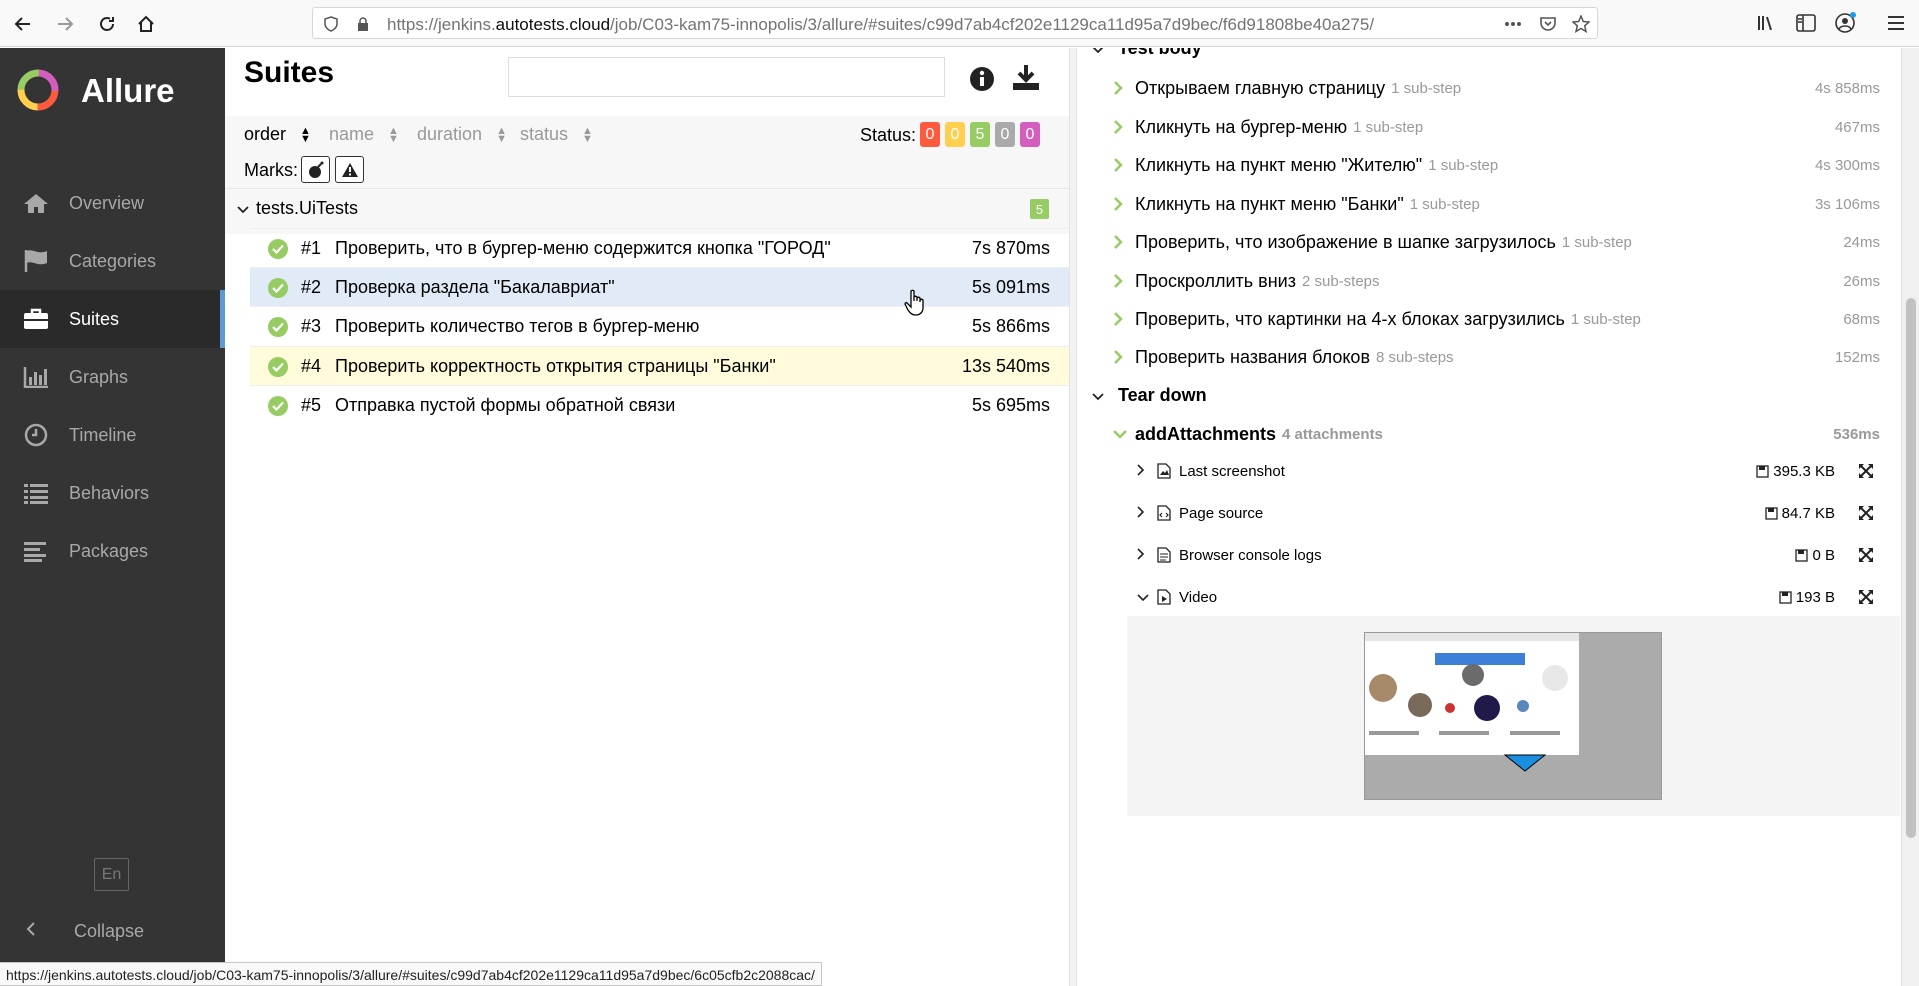 The width and height of the screenshot is (1919, 986). I want to click on attachment-row: Page source 84.7 KB, so click(1508, 513).